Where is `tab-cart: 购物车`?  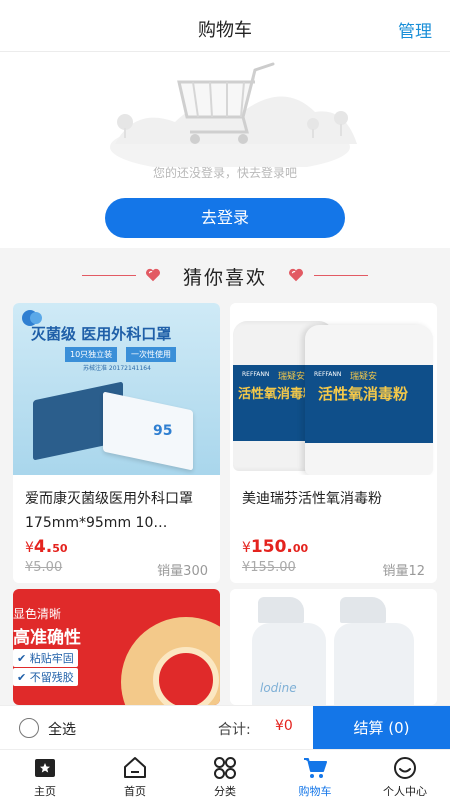
tab-cart: 购物车 is located at coordinates (315, 775).